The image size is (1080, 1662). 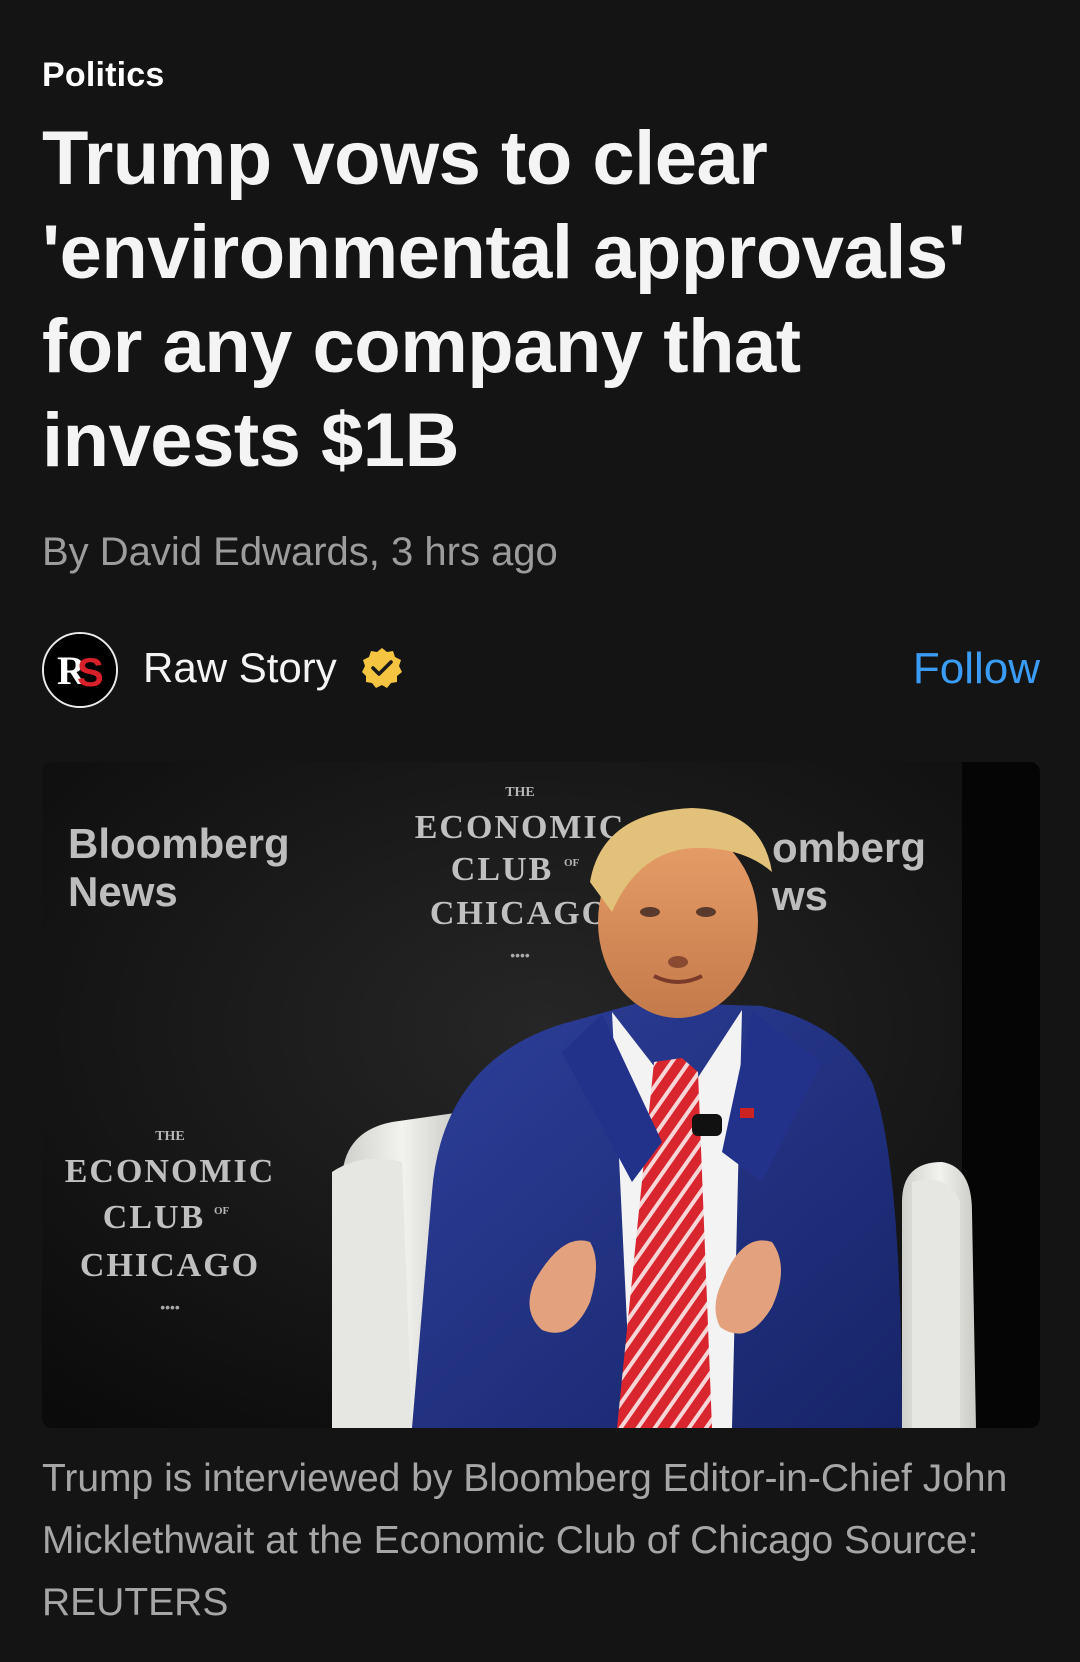 I want to click on club-top-dots: ••••, so click(x=520, y=955).